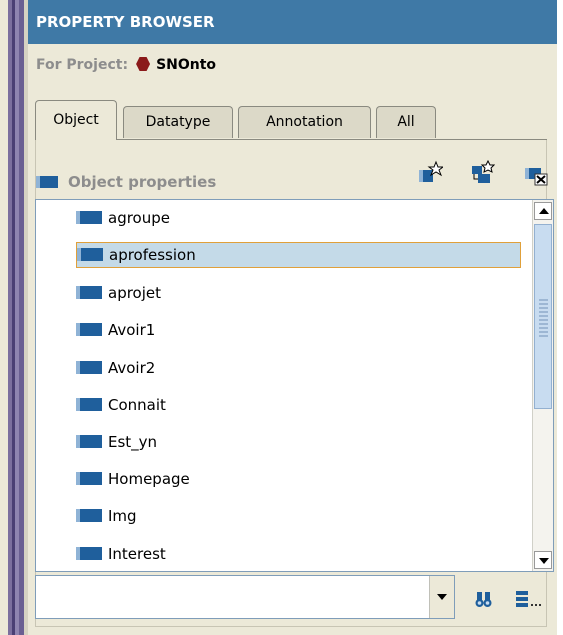 The height and width of the screenshot is (635, 563). I want to click on list-item: aprojet, so click(298, 293).